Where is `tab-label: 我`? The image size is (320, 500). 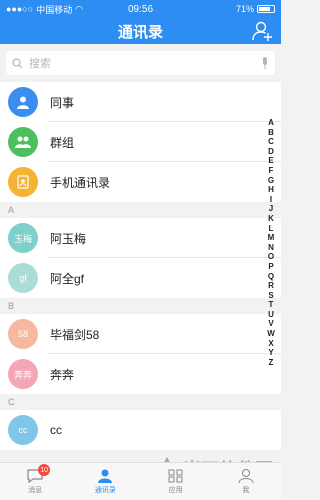
tab-label: 我 is located at coordinates (246, 490).